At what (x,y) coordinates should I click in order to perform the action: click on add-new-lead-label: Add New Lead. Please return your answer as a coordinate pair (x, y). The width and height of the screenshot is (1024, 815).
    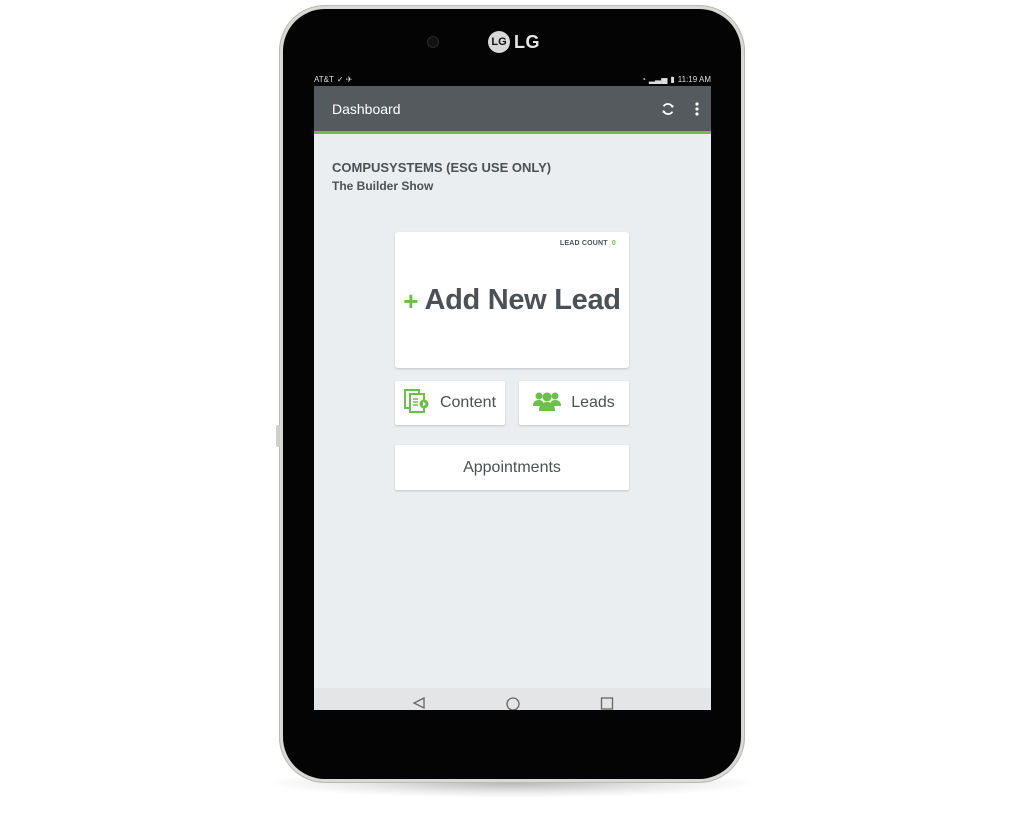
    Looking at the image, I should click on (522, 300).